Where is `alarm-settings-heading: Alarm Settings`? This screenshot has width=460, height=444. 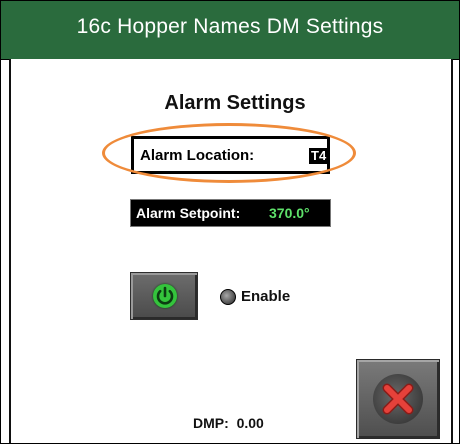 alarm-settings-heading: Alarm Settings is located at coordinates (235, 103).